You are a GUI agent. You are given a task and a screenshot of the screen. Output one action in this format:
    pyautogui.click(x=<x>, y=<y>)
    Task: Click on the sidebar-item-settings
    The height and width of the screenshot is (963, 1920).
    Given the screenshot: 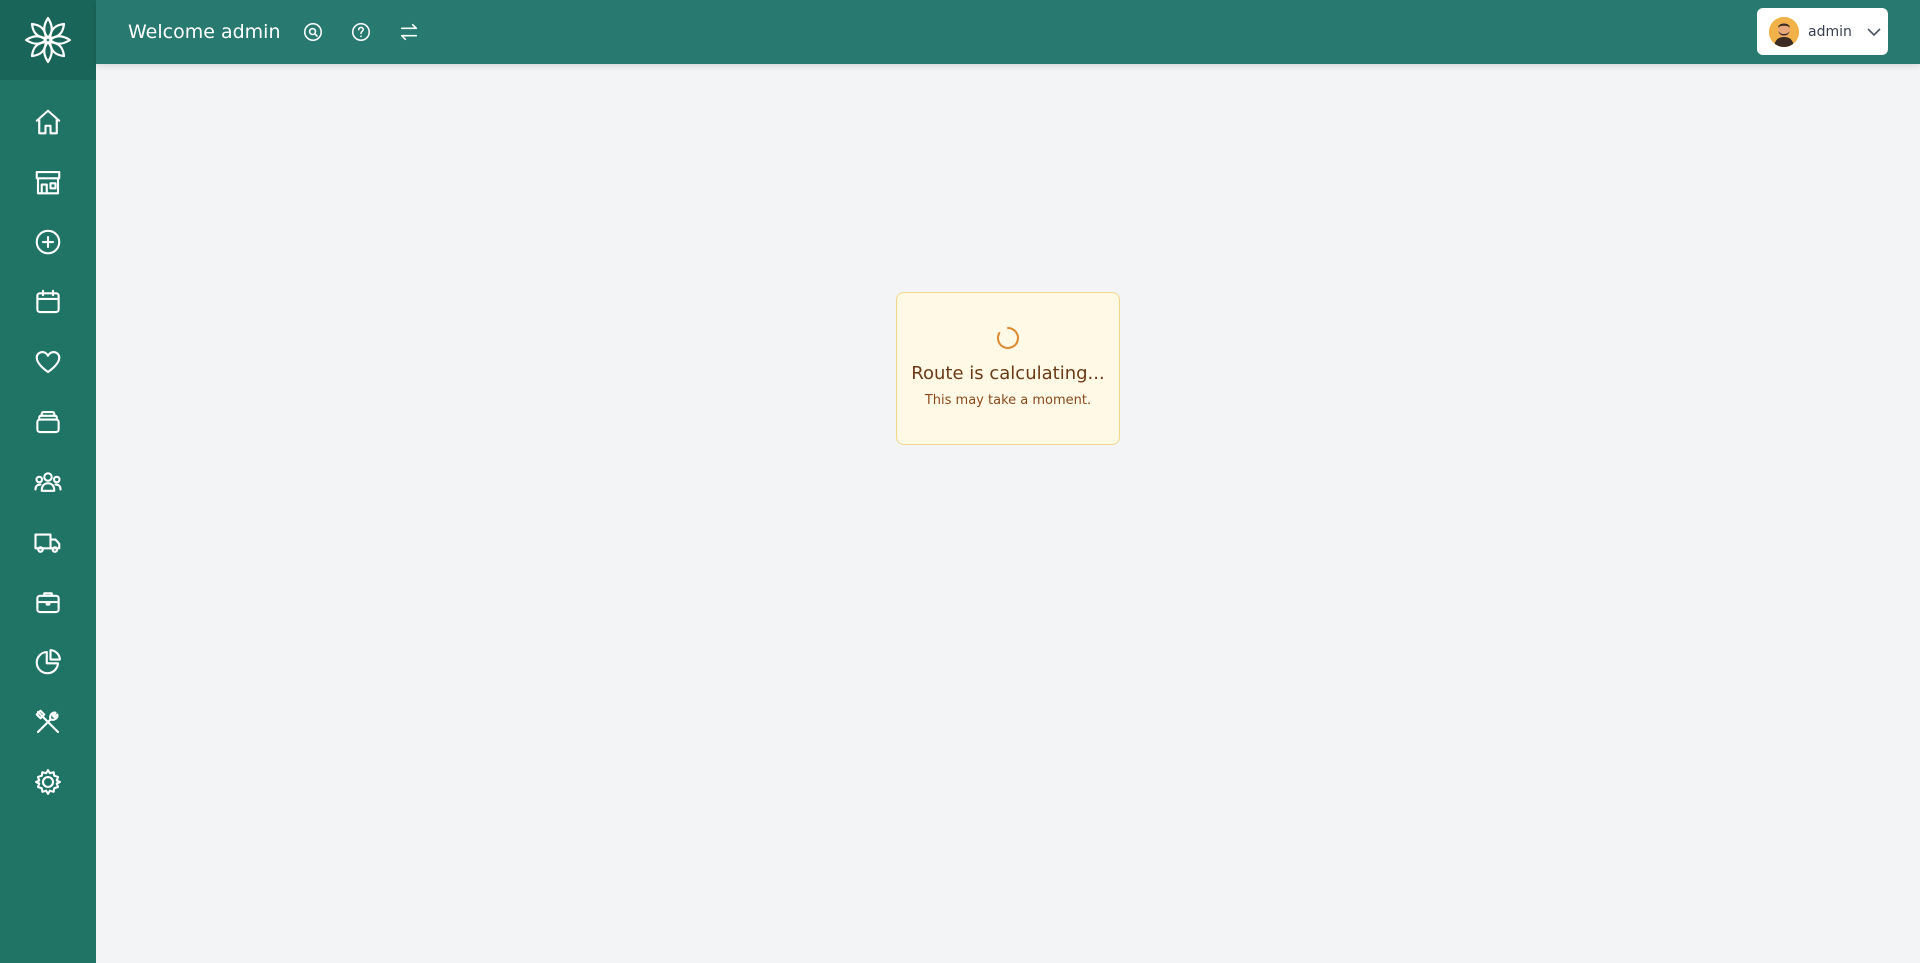 What is the action you would take?
    pyautogui.click(x=48, y=782)
    